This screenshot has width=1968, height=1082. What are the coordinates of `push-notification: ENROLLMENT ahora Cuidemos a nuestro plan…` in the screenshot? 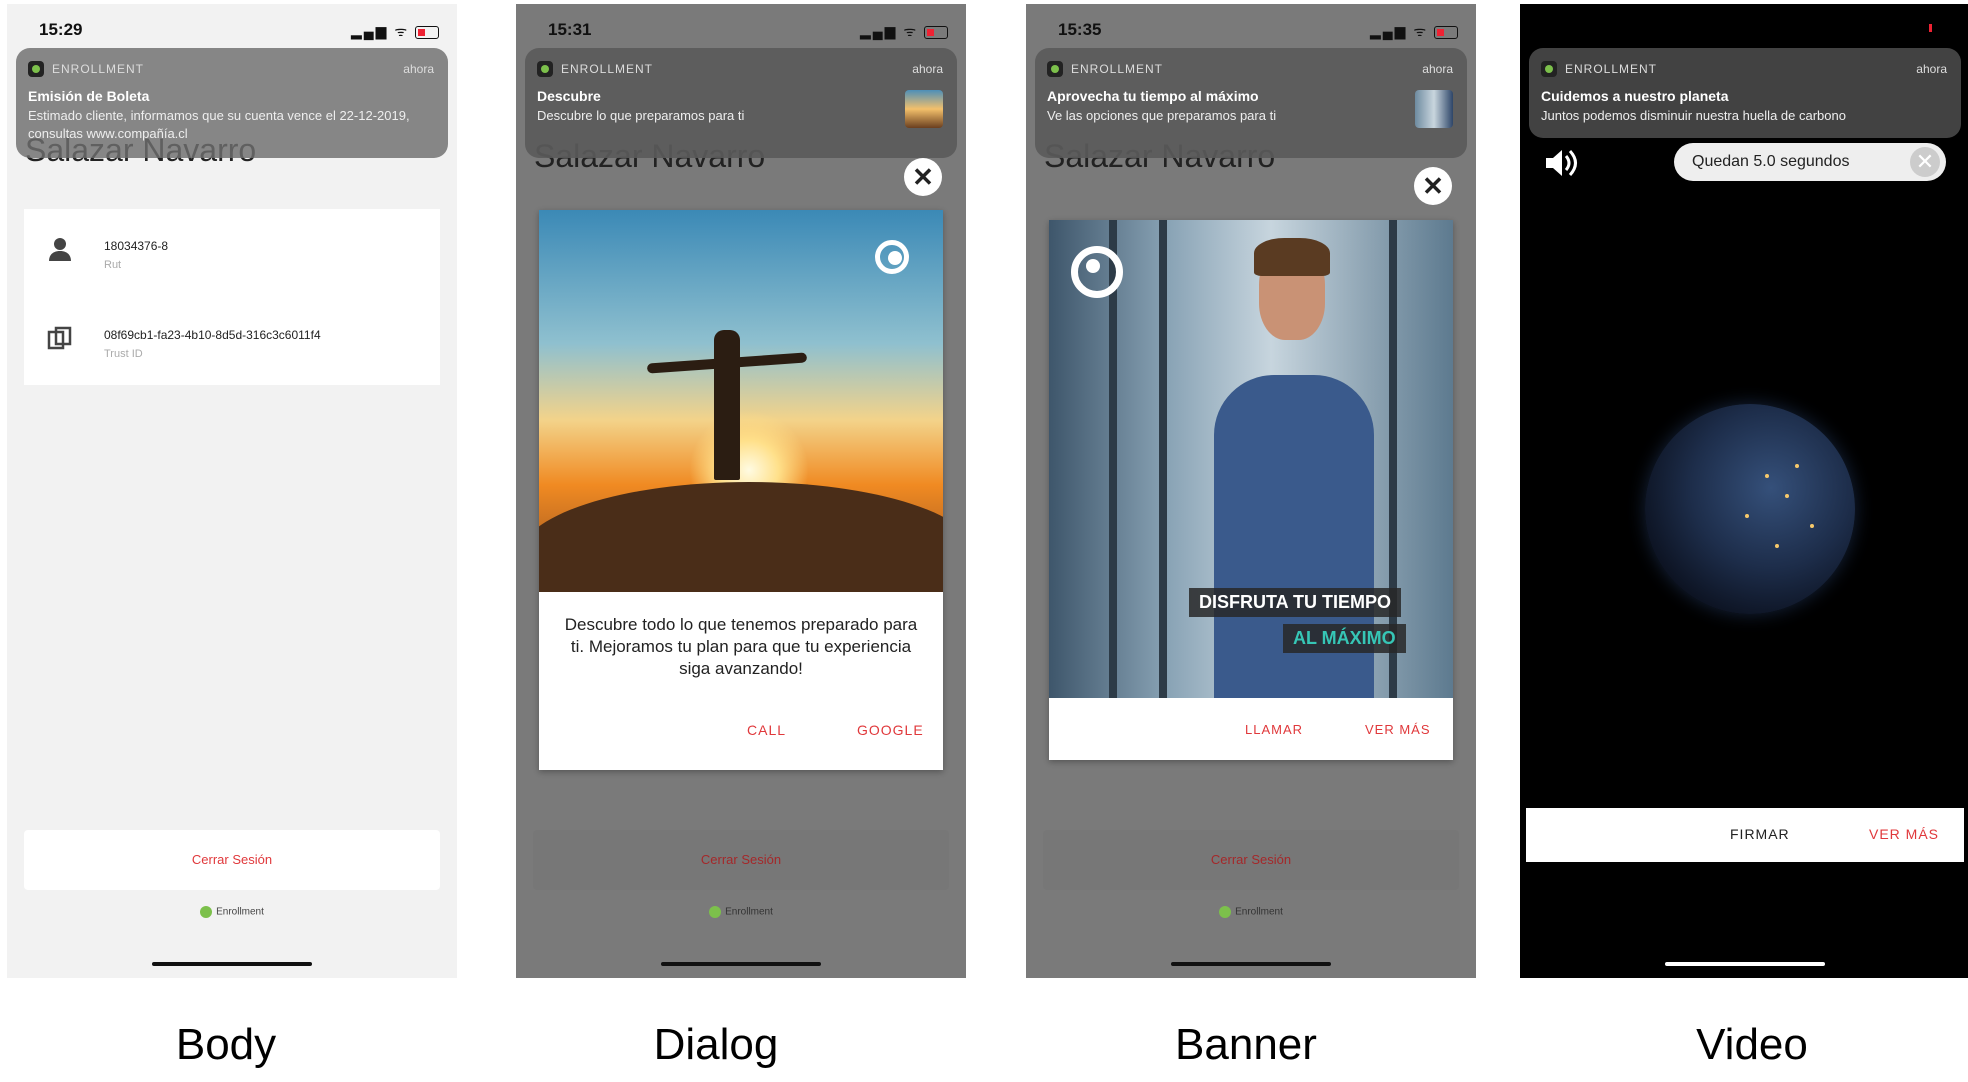 It's located at (1745, 93).